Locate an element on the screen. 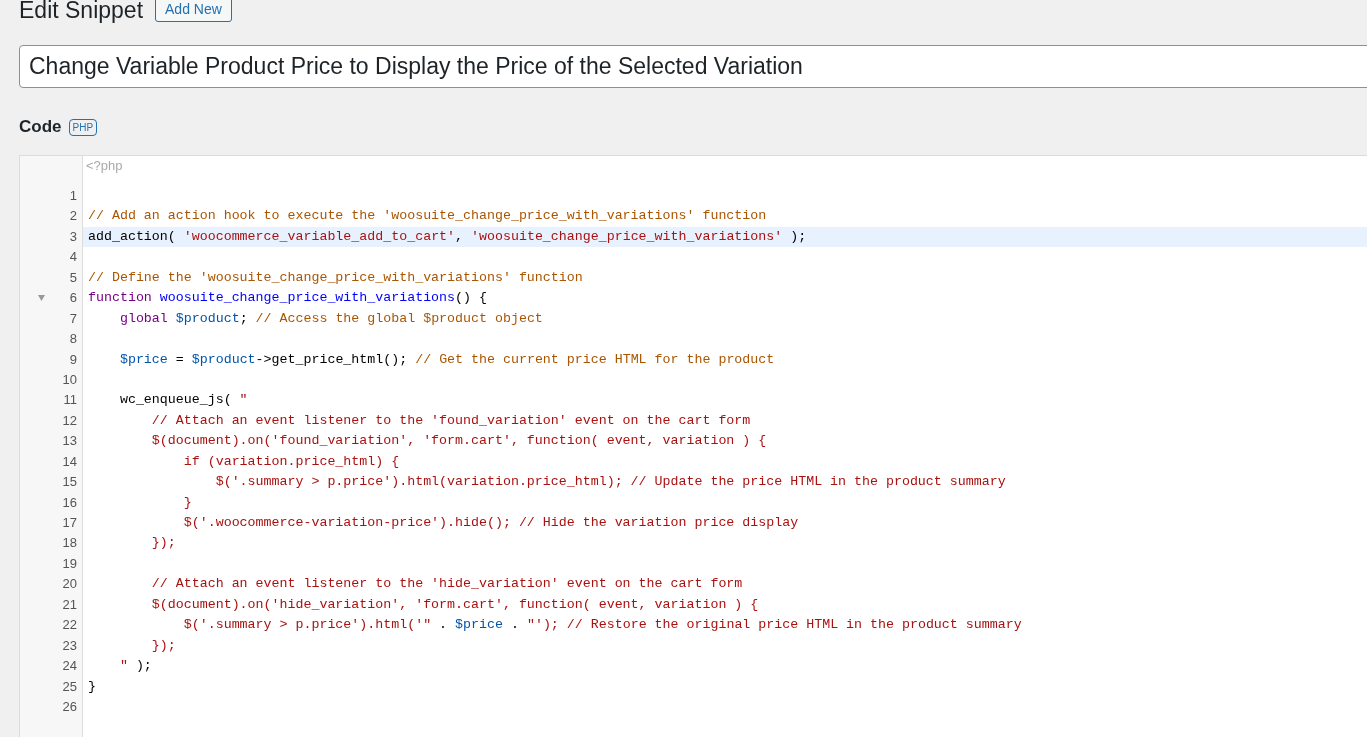  code-line: // Attach an event listener to the 'found_variation' event on the cart form is located at coordinates (450, 420).